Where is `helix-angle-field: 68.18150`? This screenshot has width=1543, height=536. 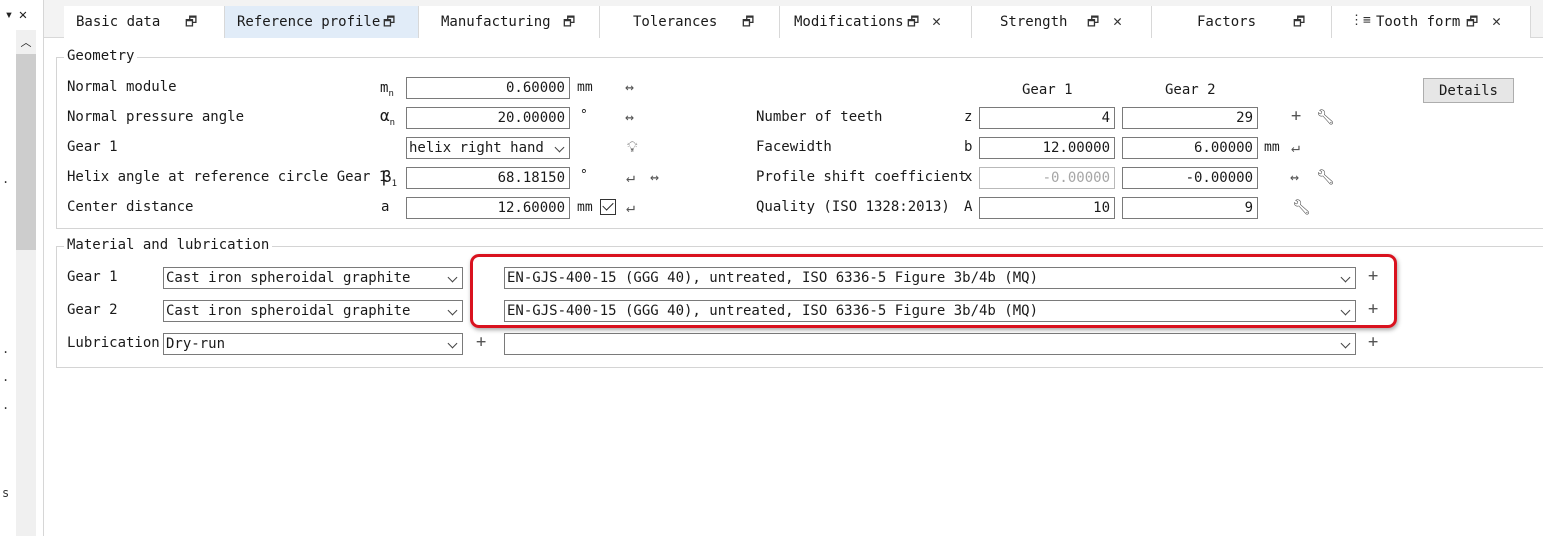
helix-angle-field: 68.18150 is located at coordinates (488, 178).